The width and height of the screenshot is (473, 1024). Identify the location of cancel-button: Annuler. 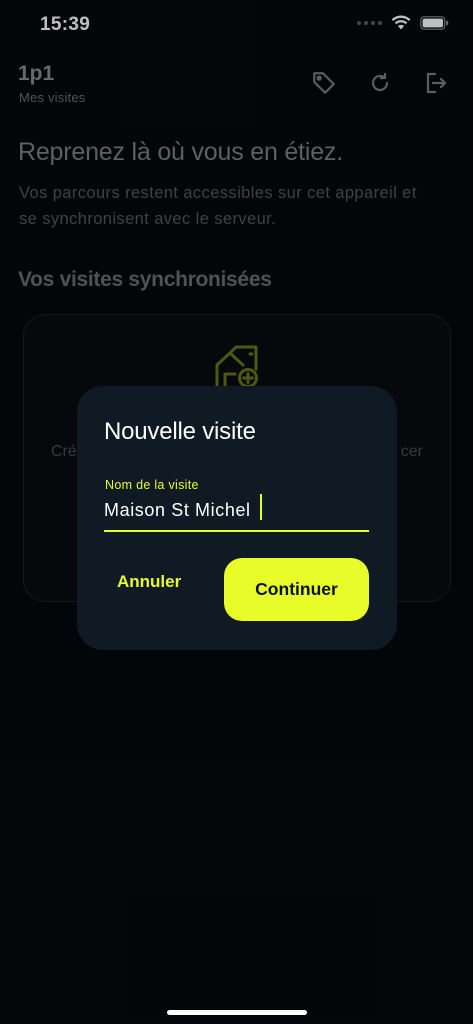
(149, 582).